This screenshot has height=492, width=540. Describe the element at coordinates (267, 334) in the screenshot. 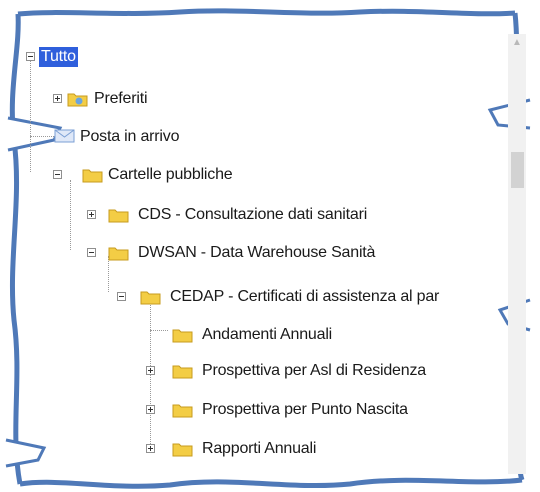

I see `tree-node-label: Andamenti Annuali` at that location.